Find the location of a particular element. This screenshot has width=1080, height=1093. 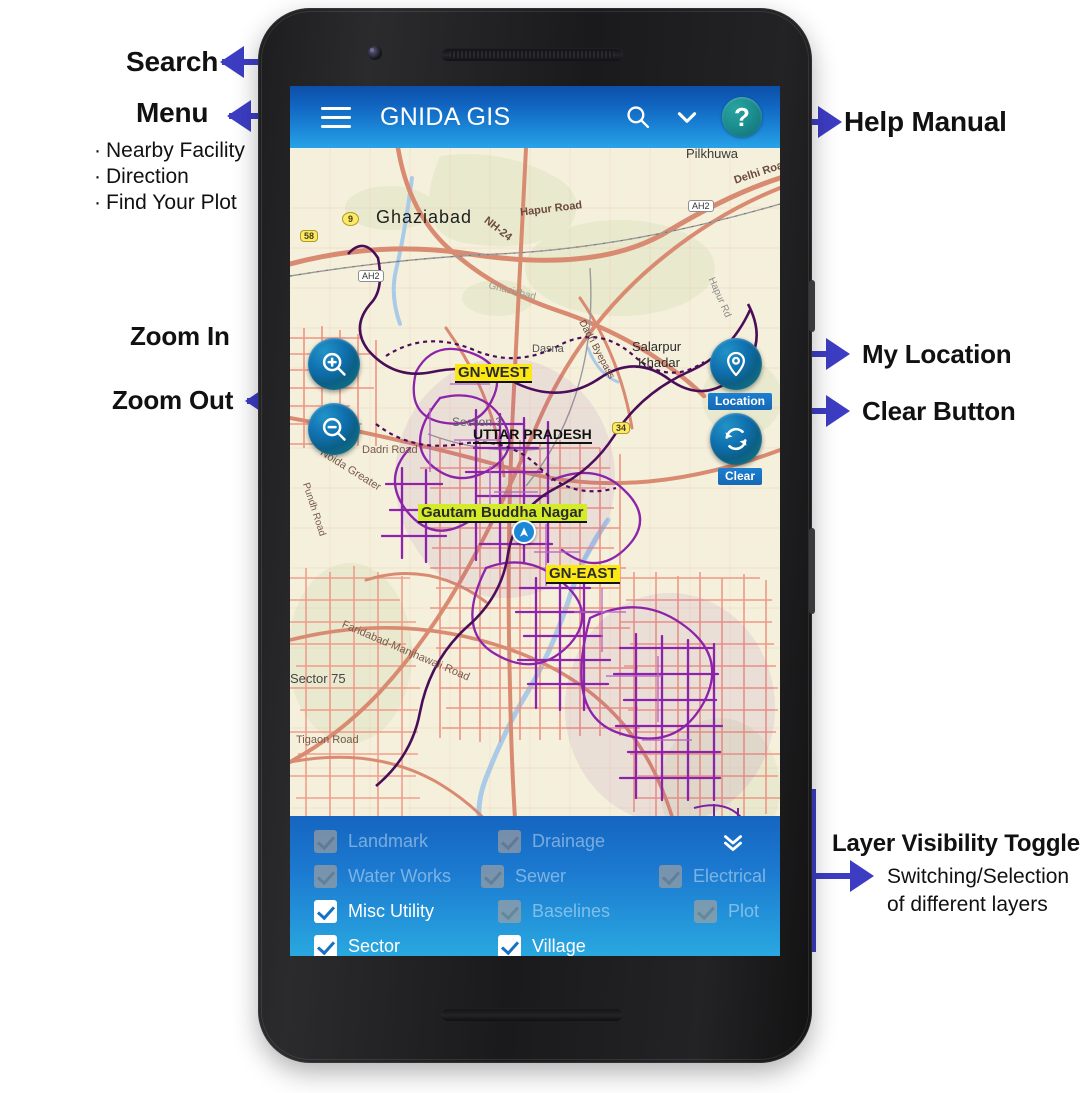

power-button is located at coordinates (812, 306).